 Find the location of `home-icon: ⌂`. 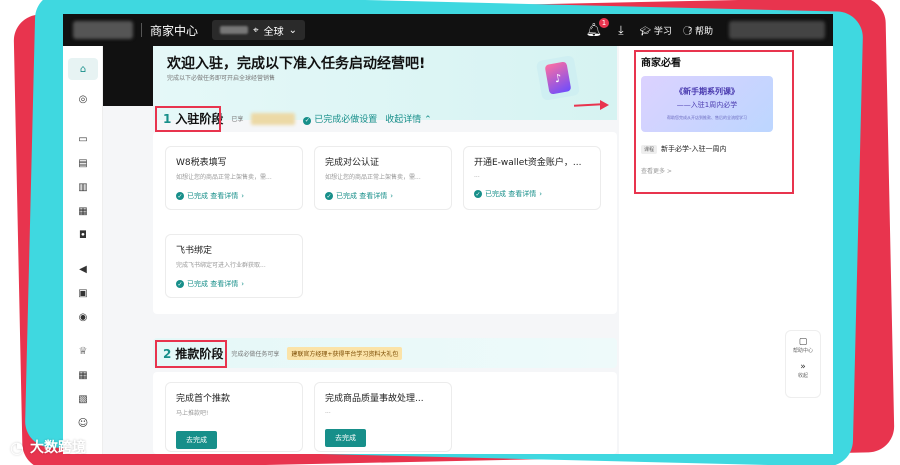

home-icon: ⌂ is located at coordinates (83, 69).